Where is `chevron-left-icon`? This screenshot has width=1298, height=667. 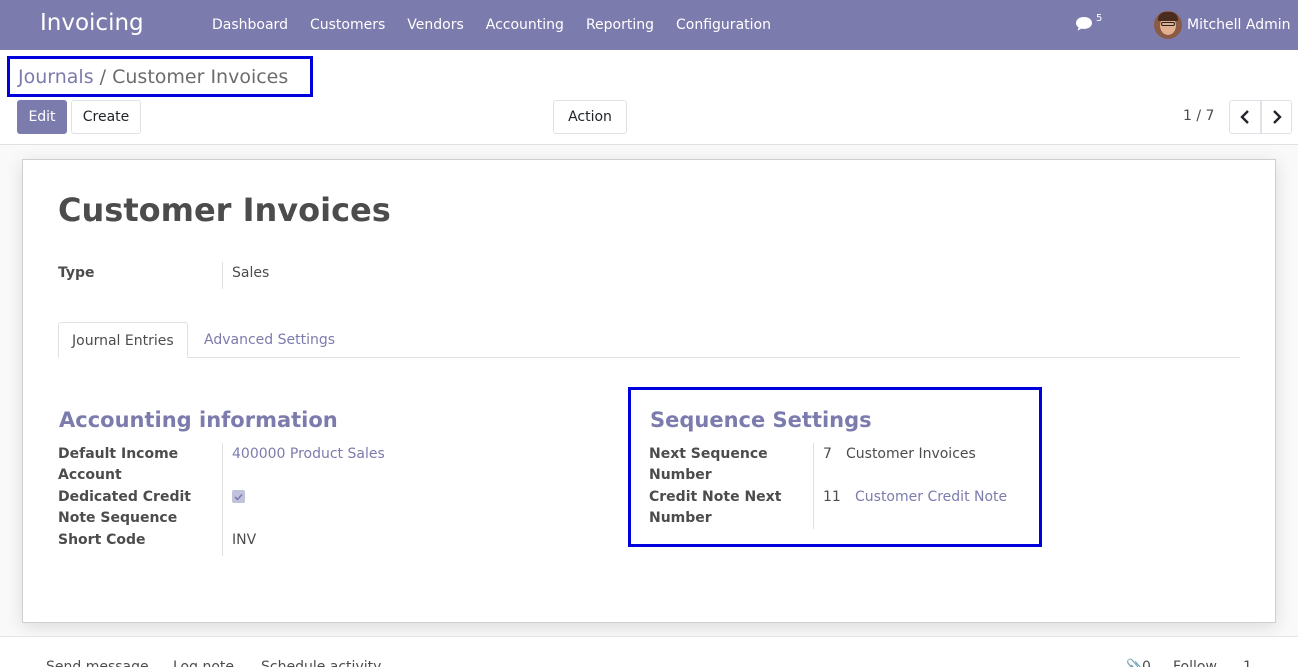 chevron-left-icon is located at coordinates (1244, 117).